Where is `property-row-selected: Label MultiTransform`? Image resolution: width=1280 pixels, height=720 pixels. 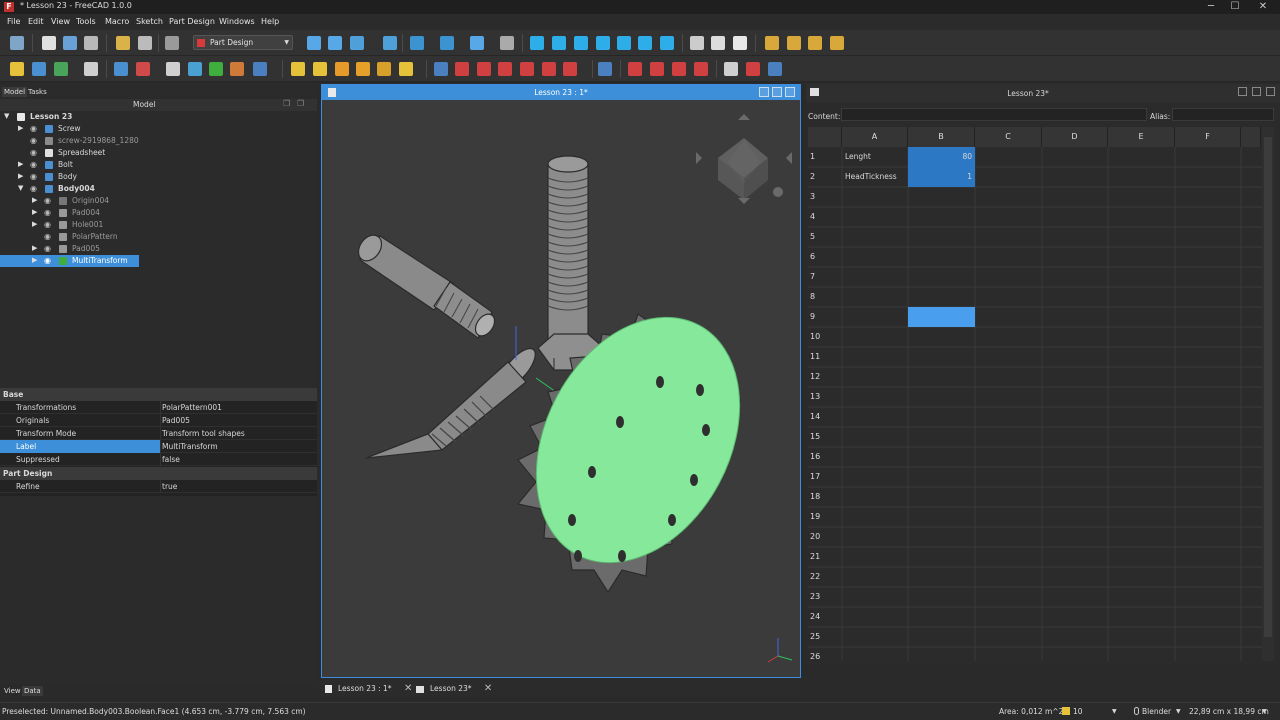
property-row-selected: Label MultiTransform is located at coordinates (158, 446).